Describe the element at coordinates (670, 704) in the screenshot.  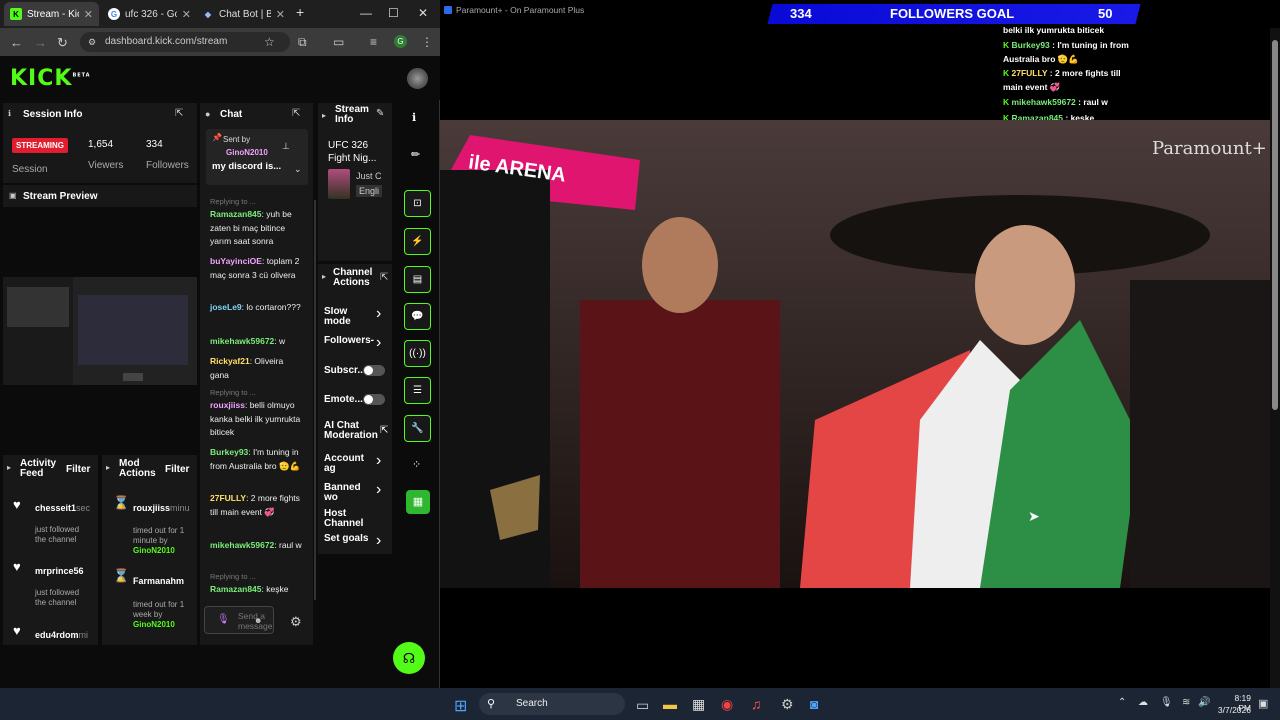
I see `file-explorer-icon: ▬` at that location.